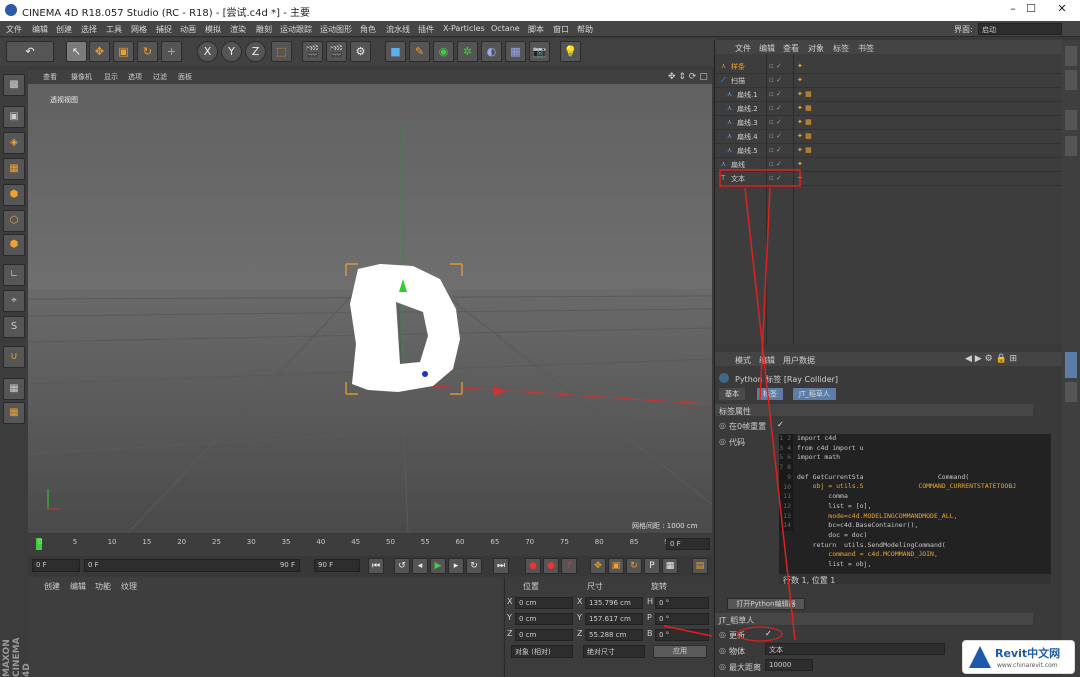  Describe the element at coordinates (889, 81) in the screenshot. I see `object-row: ⟋ 扫描 ▫ ✓ ✦` at that location.